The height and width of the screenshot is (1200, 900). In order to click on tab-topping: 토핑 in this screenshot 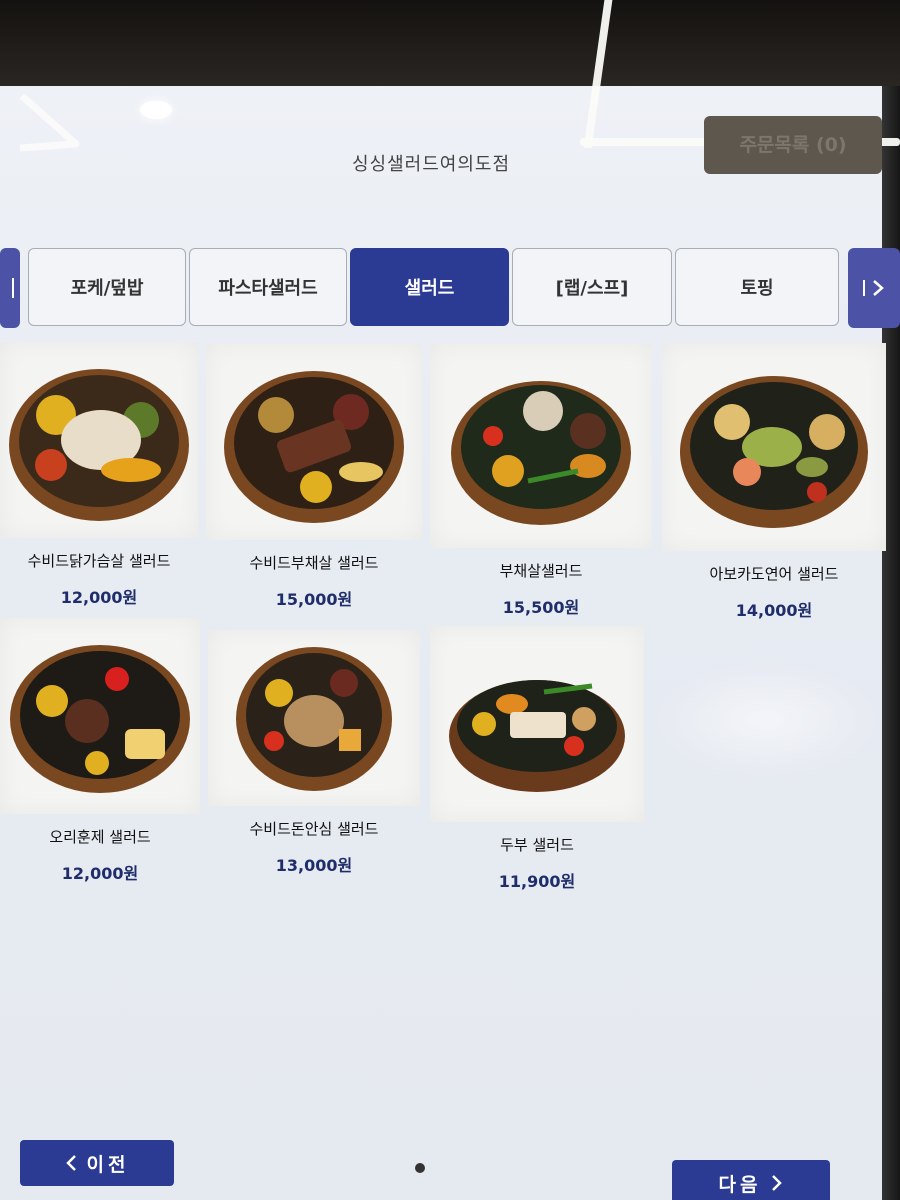, I will do `click(757, 287)`.